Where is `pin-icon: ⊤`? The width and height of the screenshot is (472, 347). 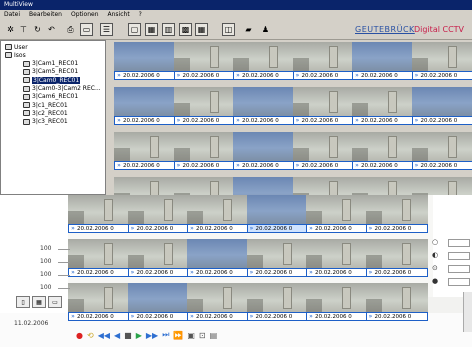
pin-icon: ⊤ is located at coordinates (23, 29).